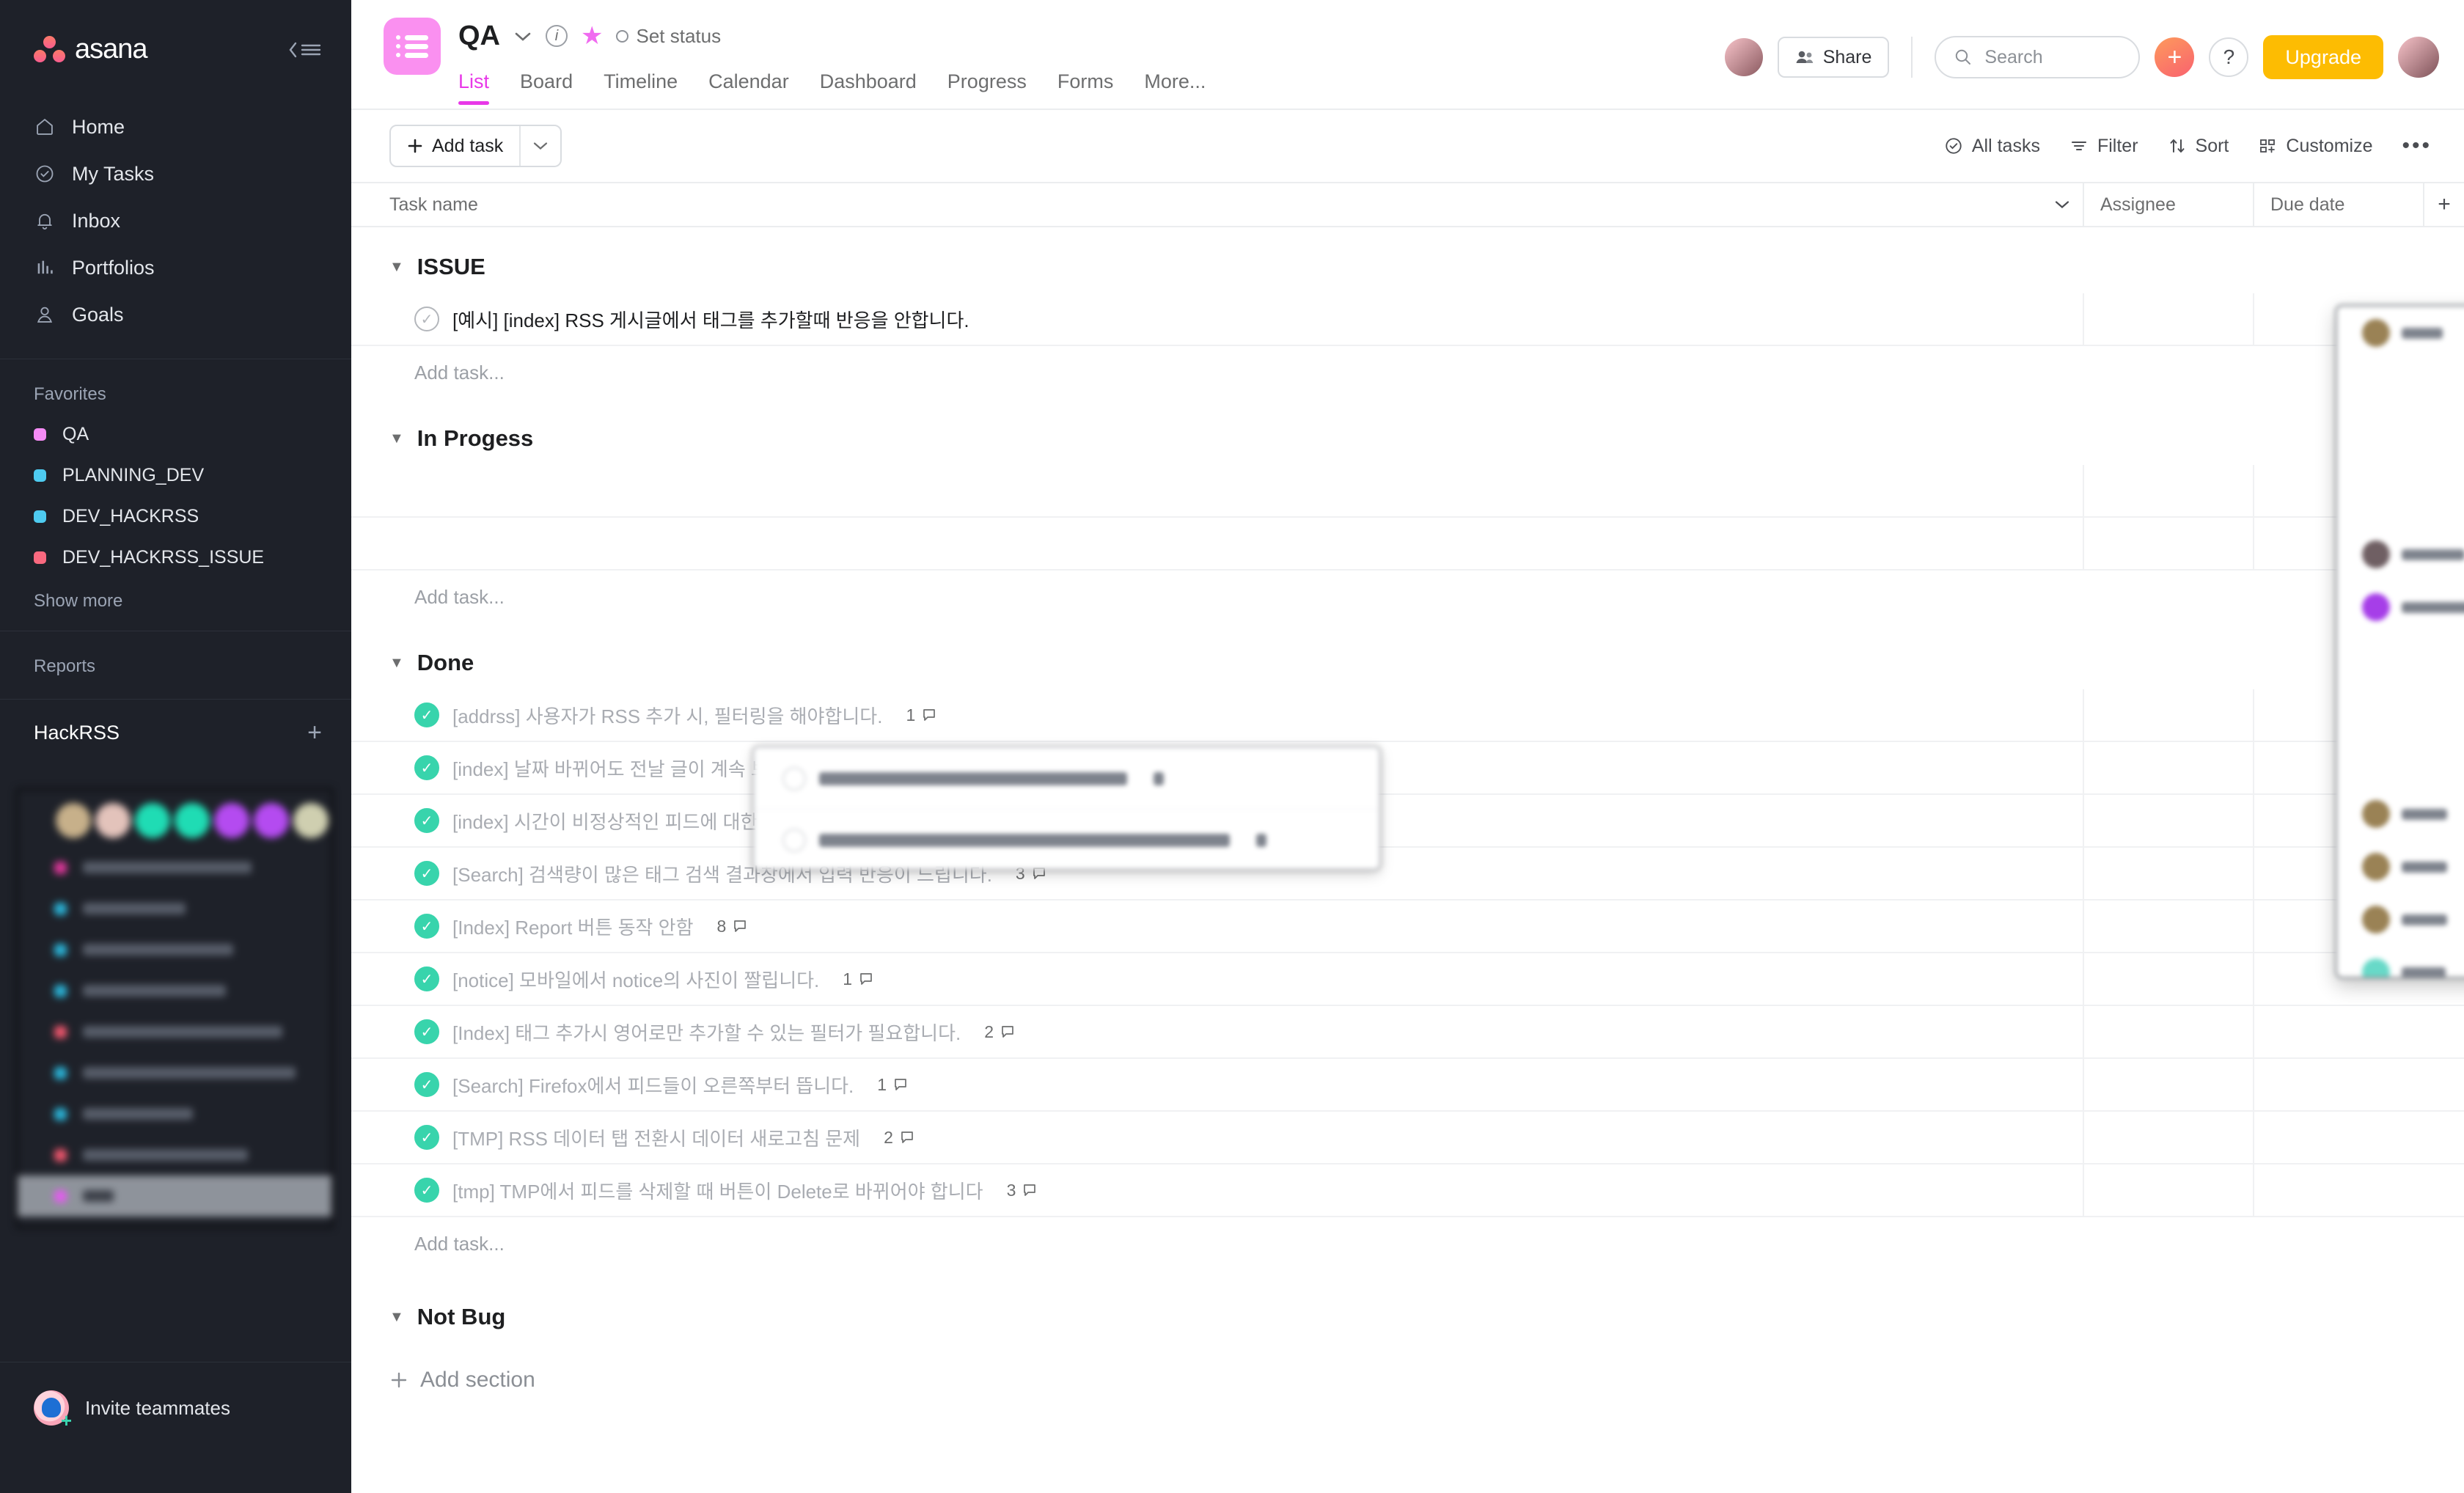 This screenshot has width=2464, height=1493. I want to click on team-name: HackRSS, so click(77, 733).